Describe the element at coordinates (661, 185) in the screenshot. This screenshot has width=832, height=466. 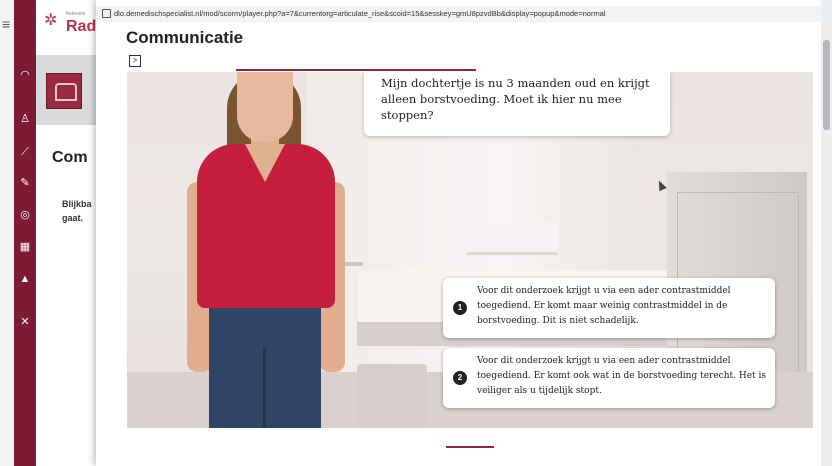
I see `mouse-cursor-icon` at that location.